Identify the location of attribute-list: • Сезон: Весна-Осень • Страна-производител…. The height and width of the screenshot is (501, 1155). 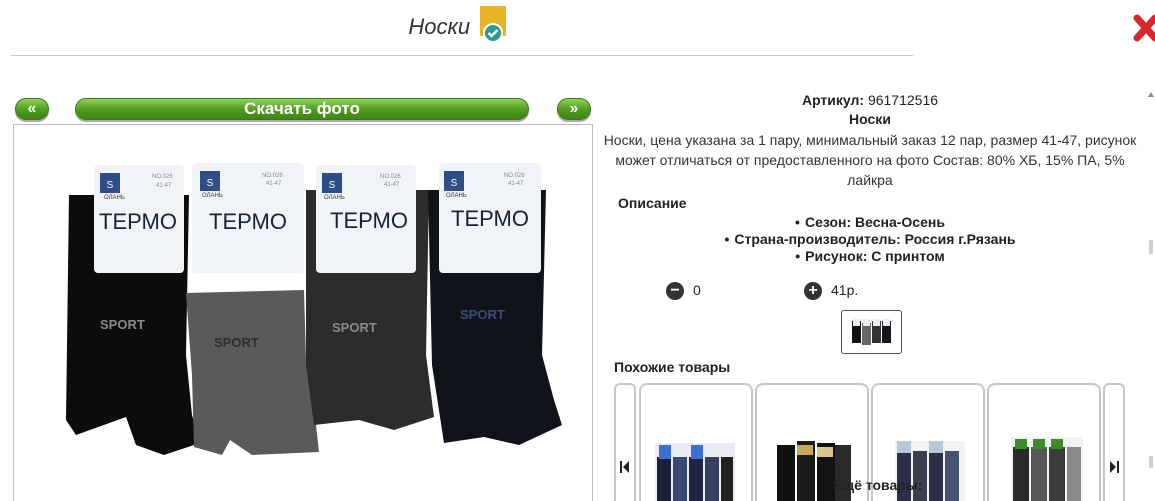
(870, 239).